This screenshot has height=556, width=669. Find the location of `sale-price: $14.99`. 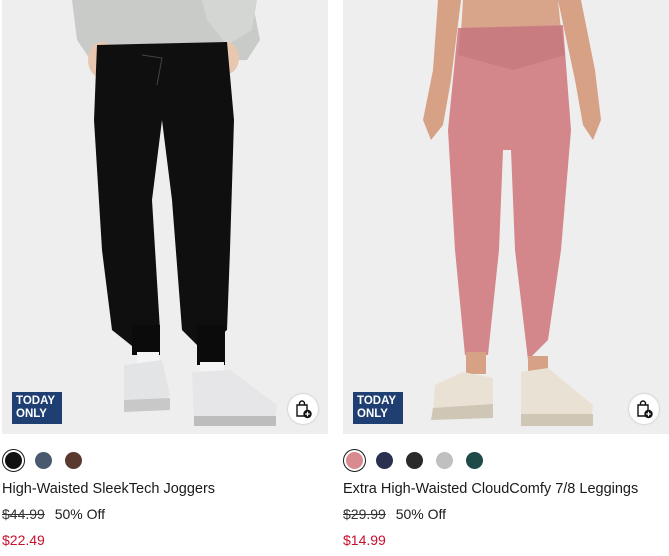

sale-price: $14.99 is located at coordinates (364, 540).